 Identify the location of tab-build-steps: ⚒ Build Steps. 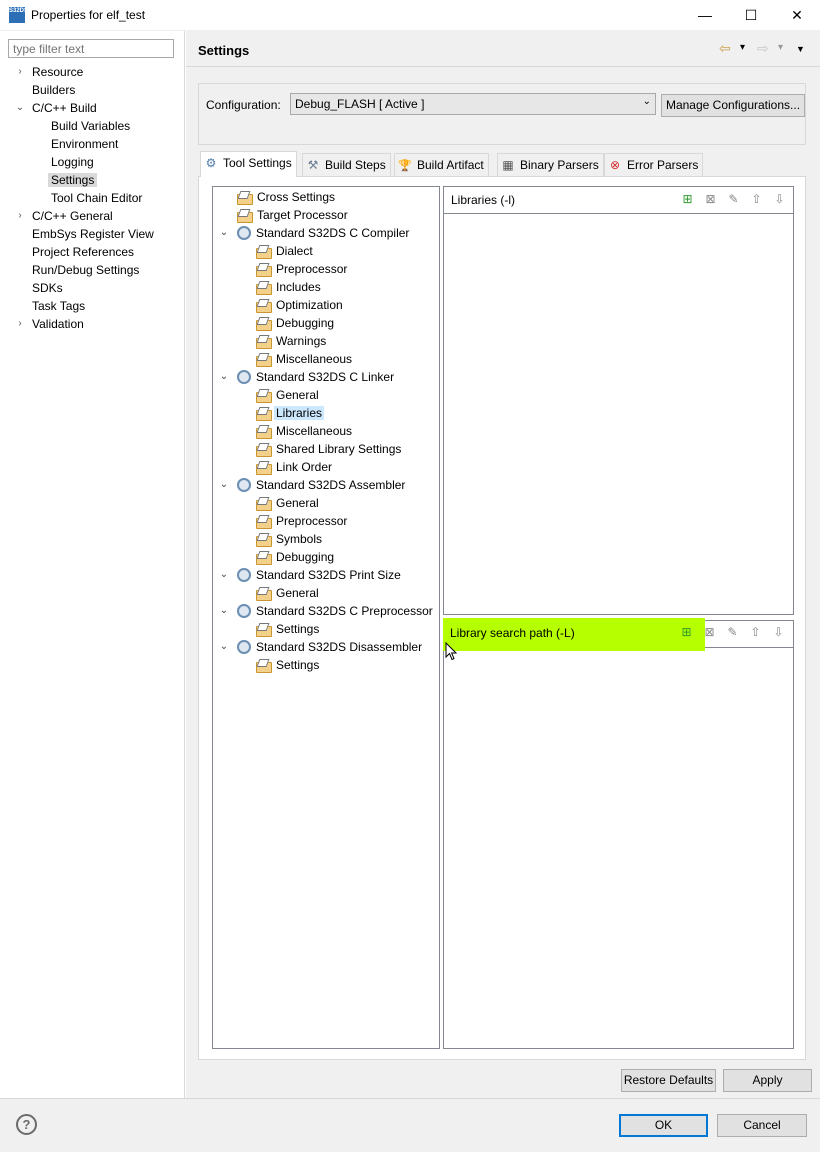
(346, 164).